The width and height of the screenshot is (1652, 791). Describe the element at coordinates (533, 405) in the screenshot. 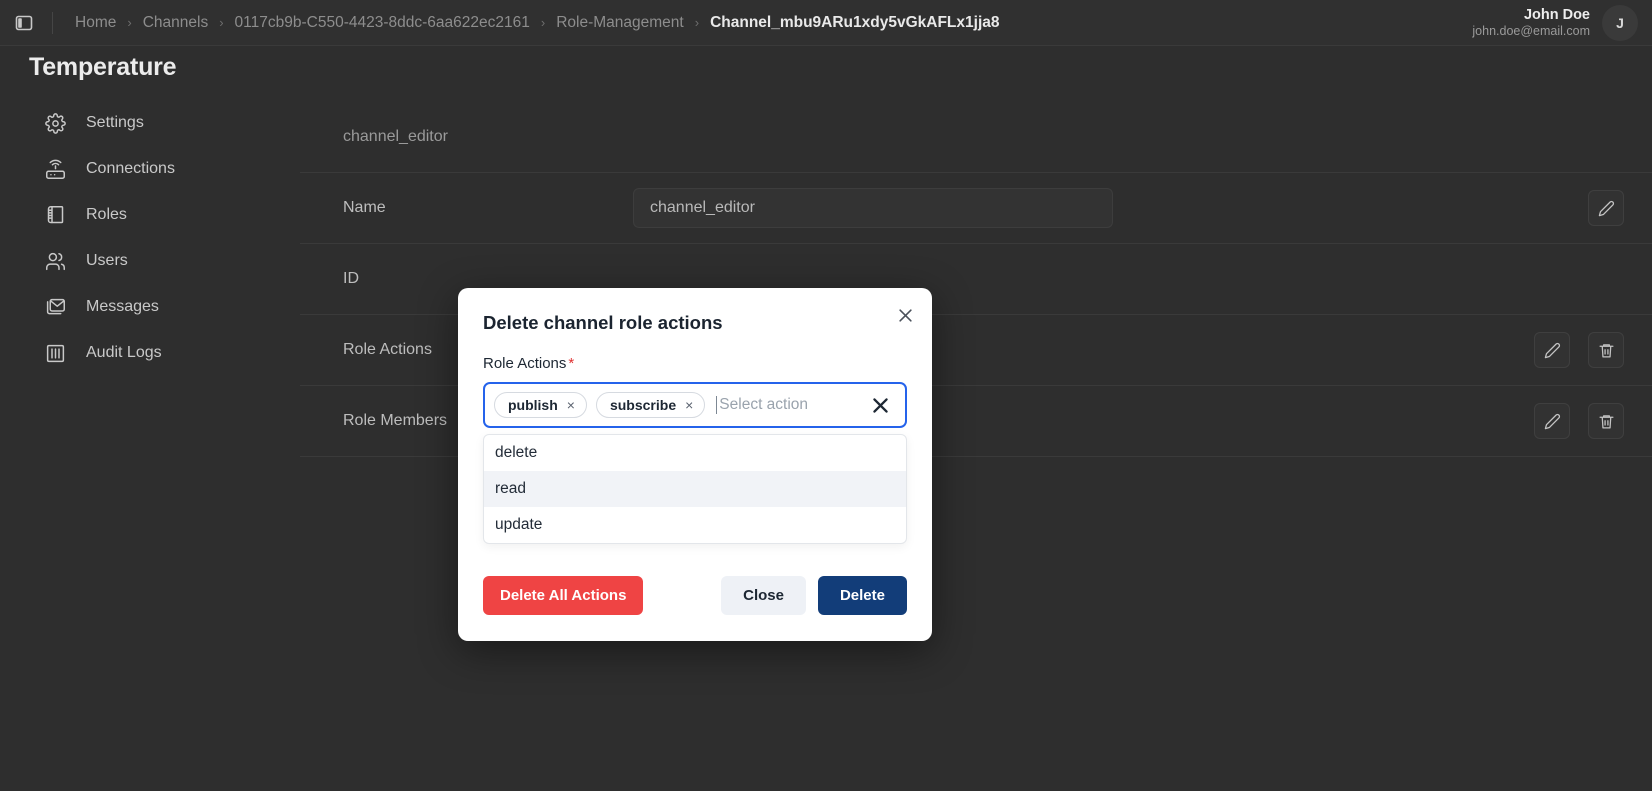

I see `chip-label: publish` at that location.